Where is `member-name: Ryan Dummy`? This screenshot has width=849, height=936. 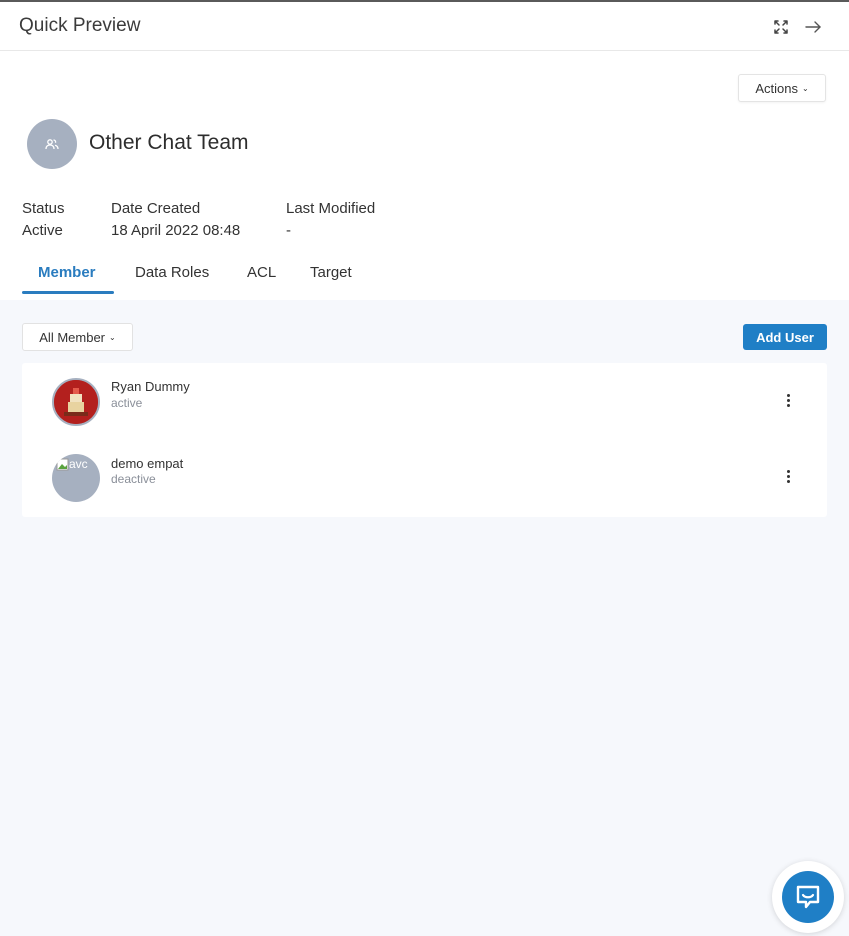 member-name: Ryan Dummy is located at coordinates (150, 386).